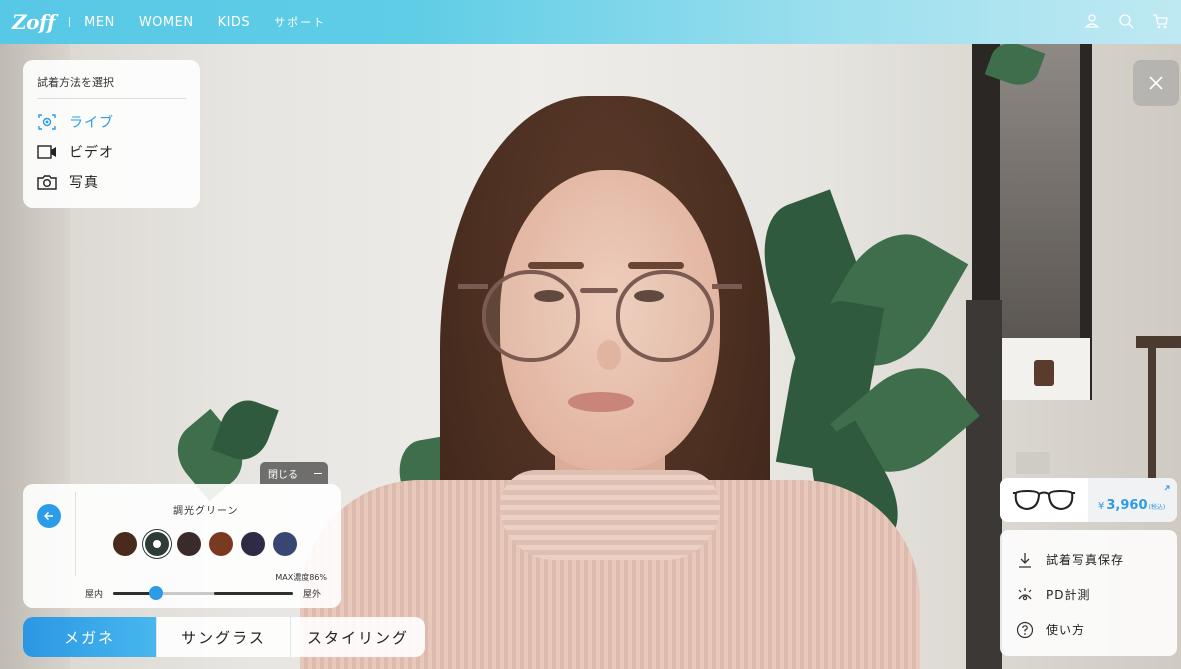 Image resolution: width=1181 pixels, height=669 pixels. I want to click on product-price: ¥3,960(税込), so click(1131, 505).